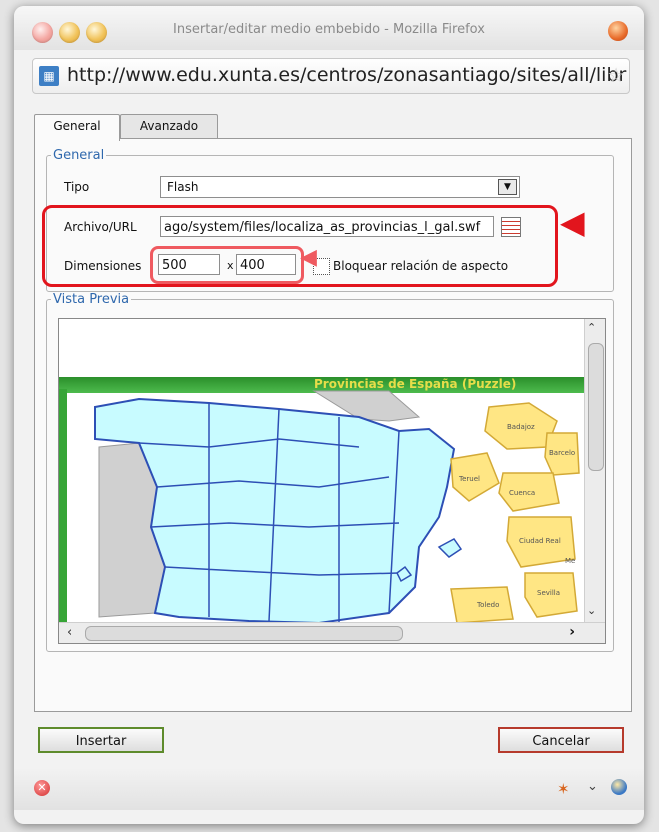 The height and width of the screenshot is (832, 659). What do you see at coordinates (487, 605) in the screenshot?
I see `province-label-toledo: Toledo` at bounding box center [487, 605].